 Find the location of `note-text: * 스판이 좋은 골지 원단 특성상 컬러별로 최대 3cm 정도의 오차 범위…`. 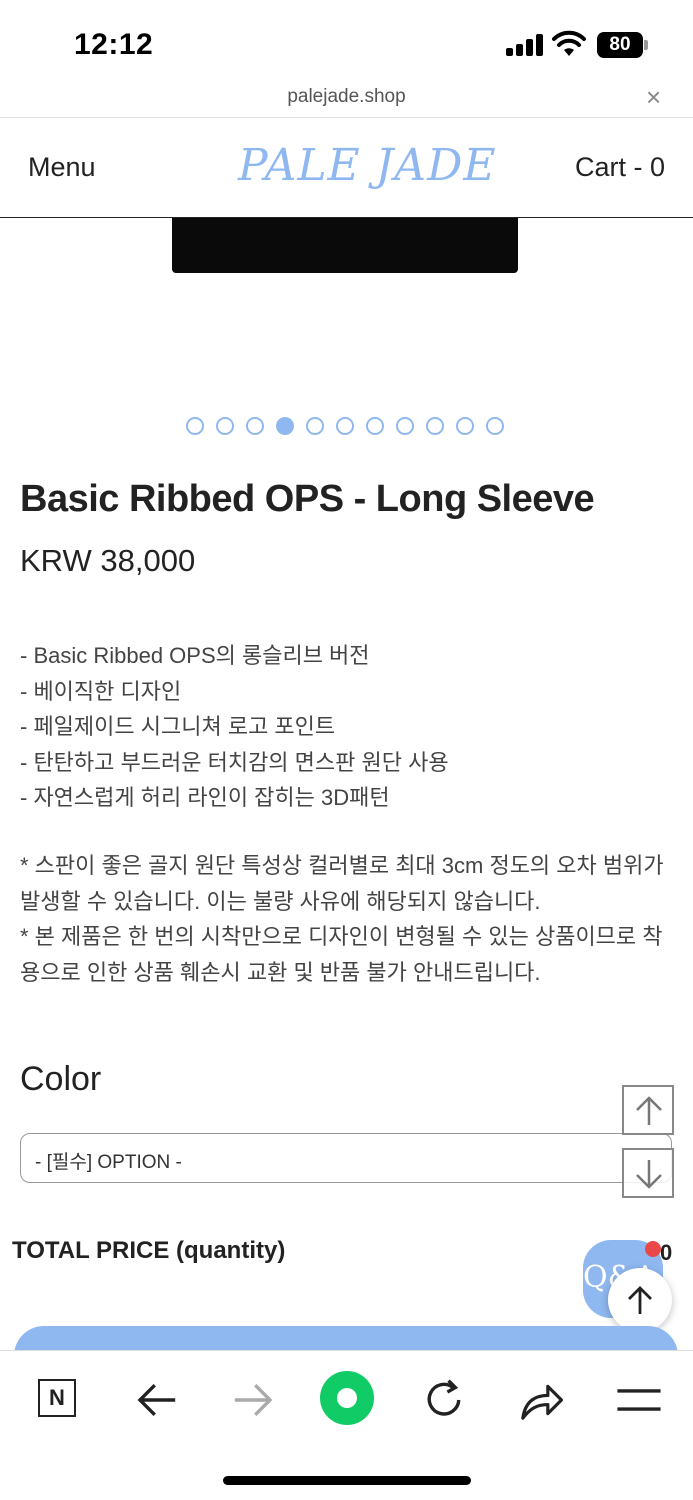

note-text: * 스판이 좋은 골지 원단 특성상 컬러별로 최대 3cm 정도의 오차 범위… is located at coordinates (342, 883).